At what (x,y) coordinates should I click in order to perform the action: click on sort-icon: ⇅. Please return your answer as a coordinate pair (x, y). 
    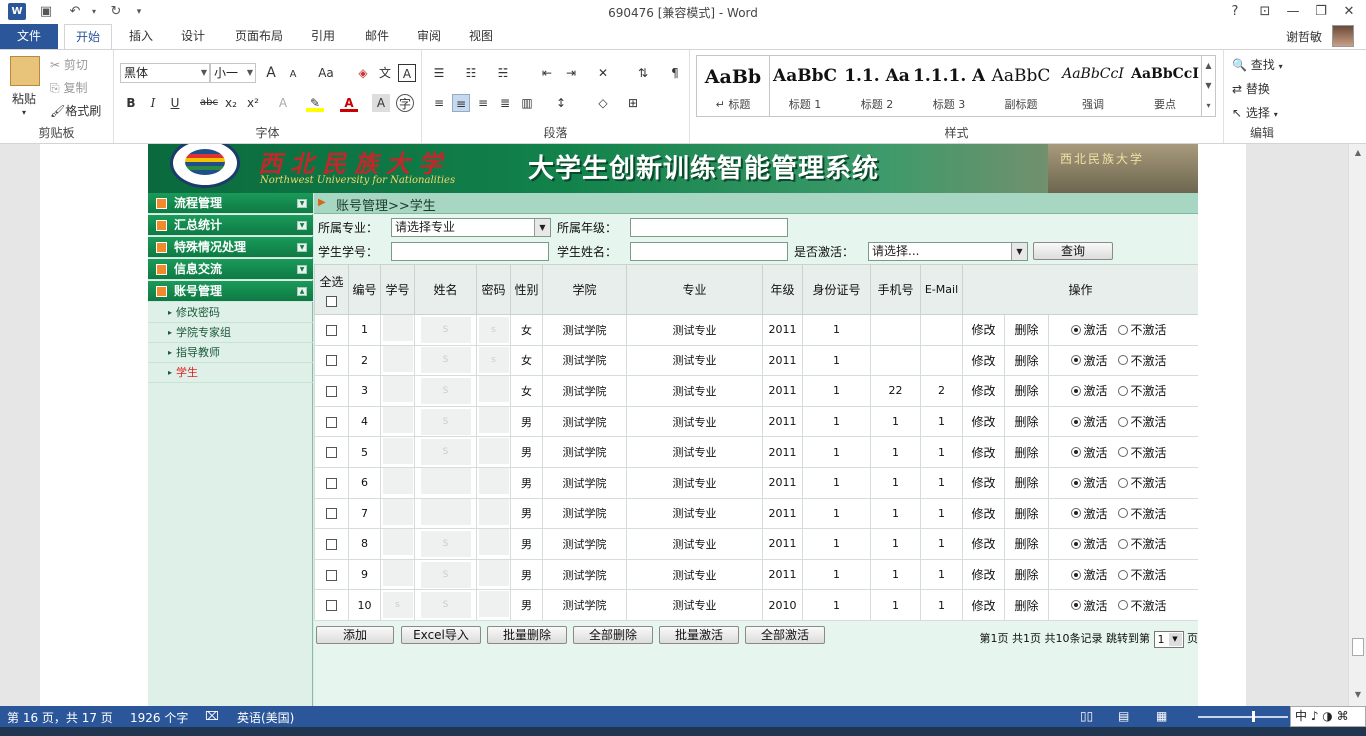
    Looking at the image, I should click on (643, 73).